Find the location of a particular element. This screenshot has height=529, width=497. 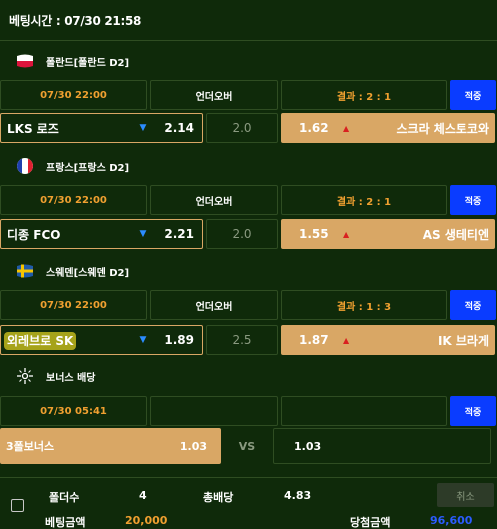

away-team-name: AS 생테티엔 is located at coordinates (455, 234).